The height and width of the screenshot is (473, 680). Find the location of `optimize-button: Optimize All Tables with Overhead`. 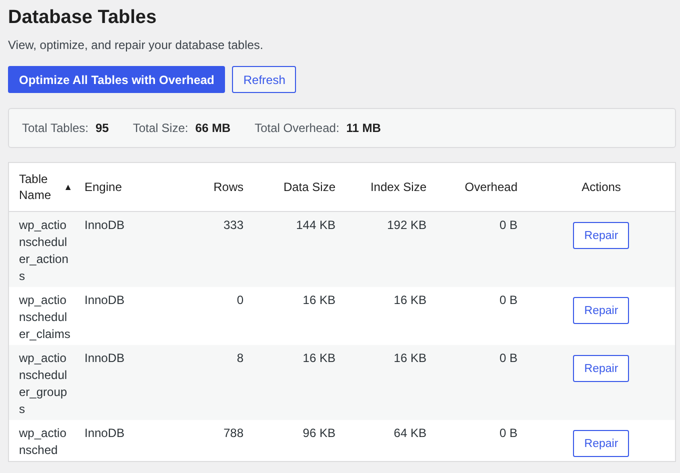

optimize-button: Optimize All Tables with Overhead is located at coordinates (117, 79).